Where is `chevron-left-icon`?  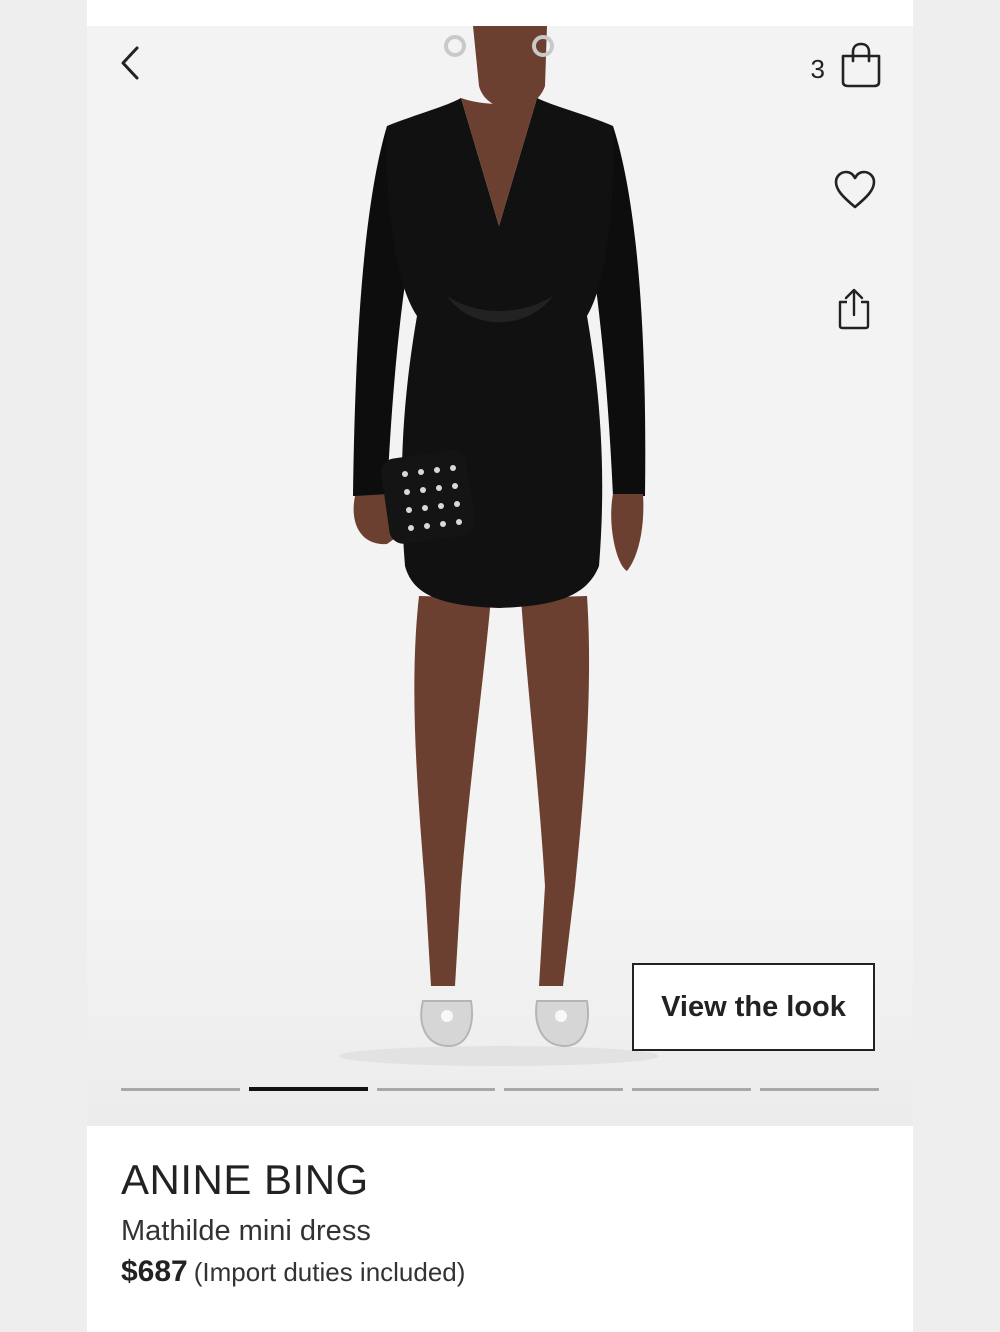
chevron-left-icon is located at coordinates (130, 63).